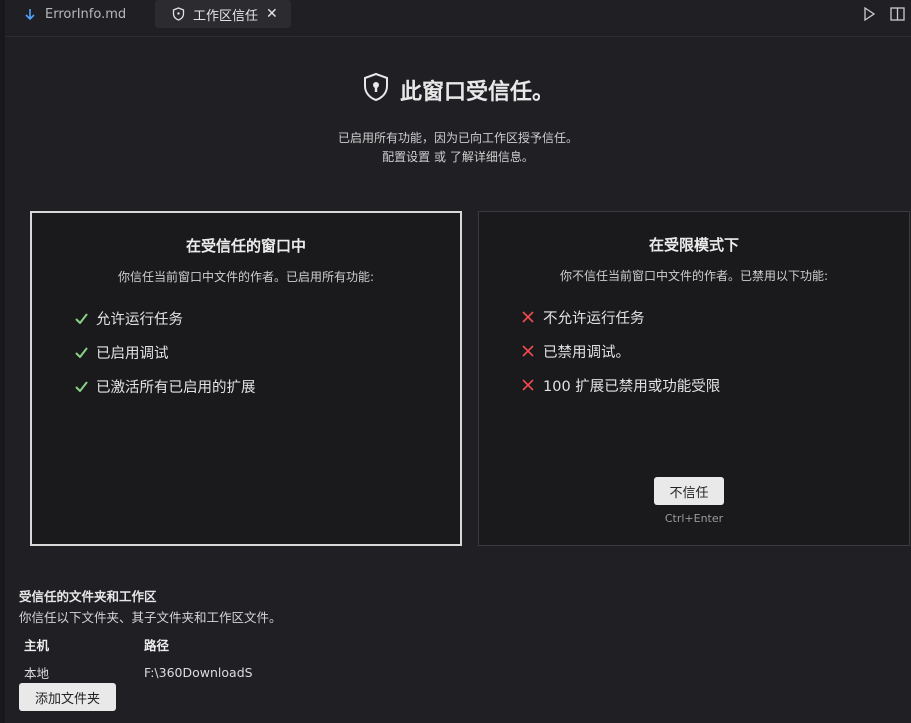  I want to click on configure-settings-link: 配置设置, so click(406, 157).